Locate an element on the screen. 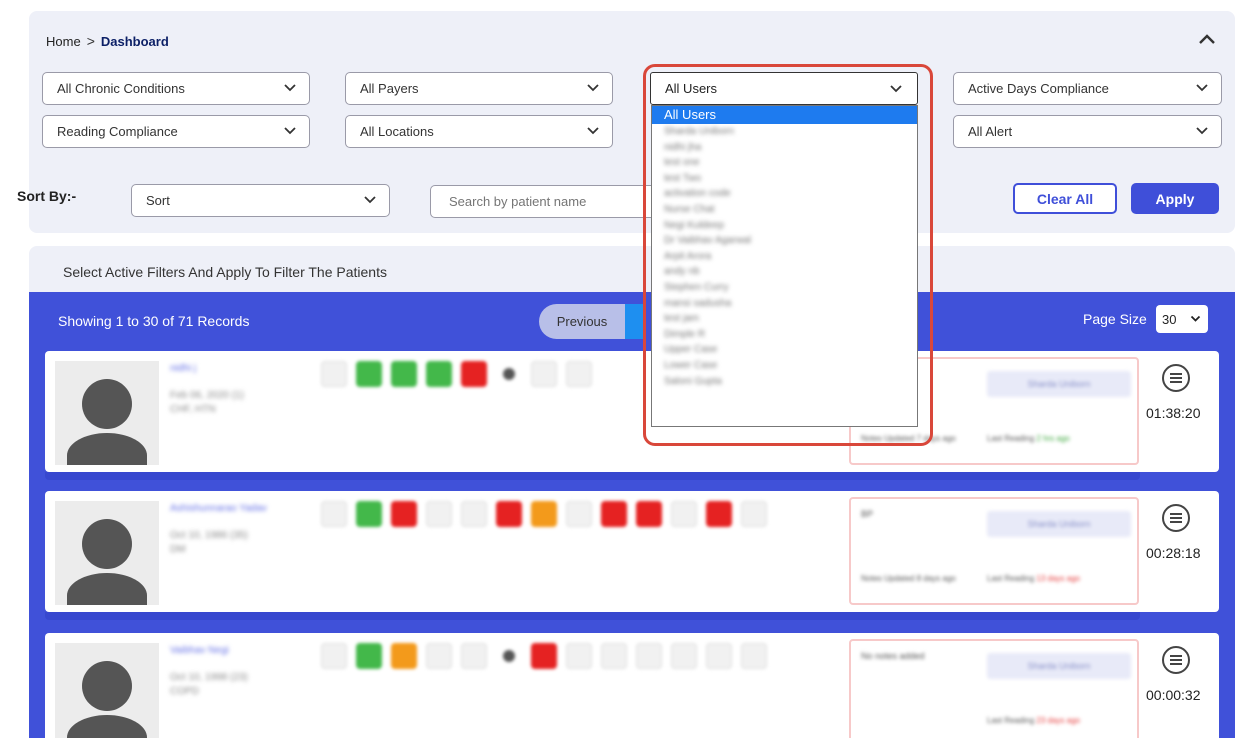  reading-compliance-select: Reading Compliance is located at coordinates (176, 131).